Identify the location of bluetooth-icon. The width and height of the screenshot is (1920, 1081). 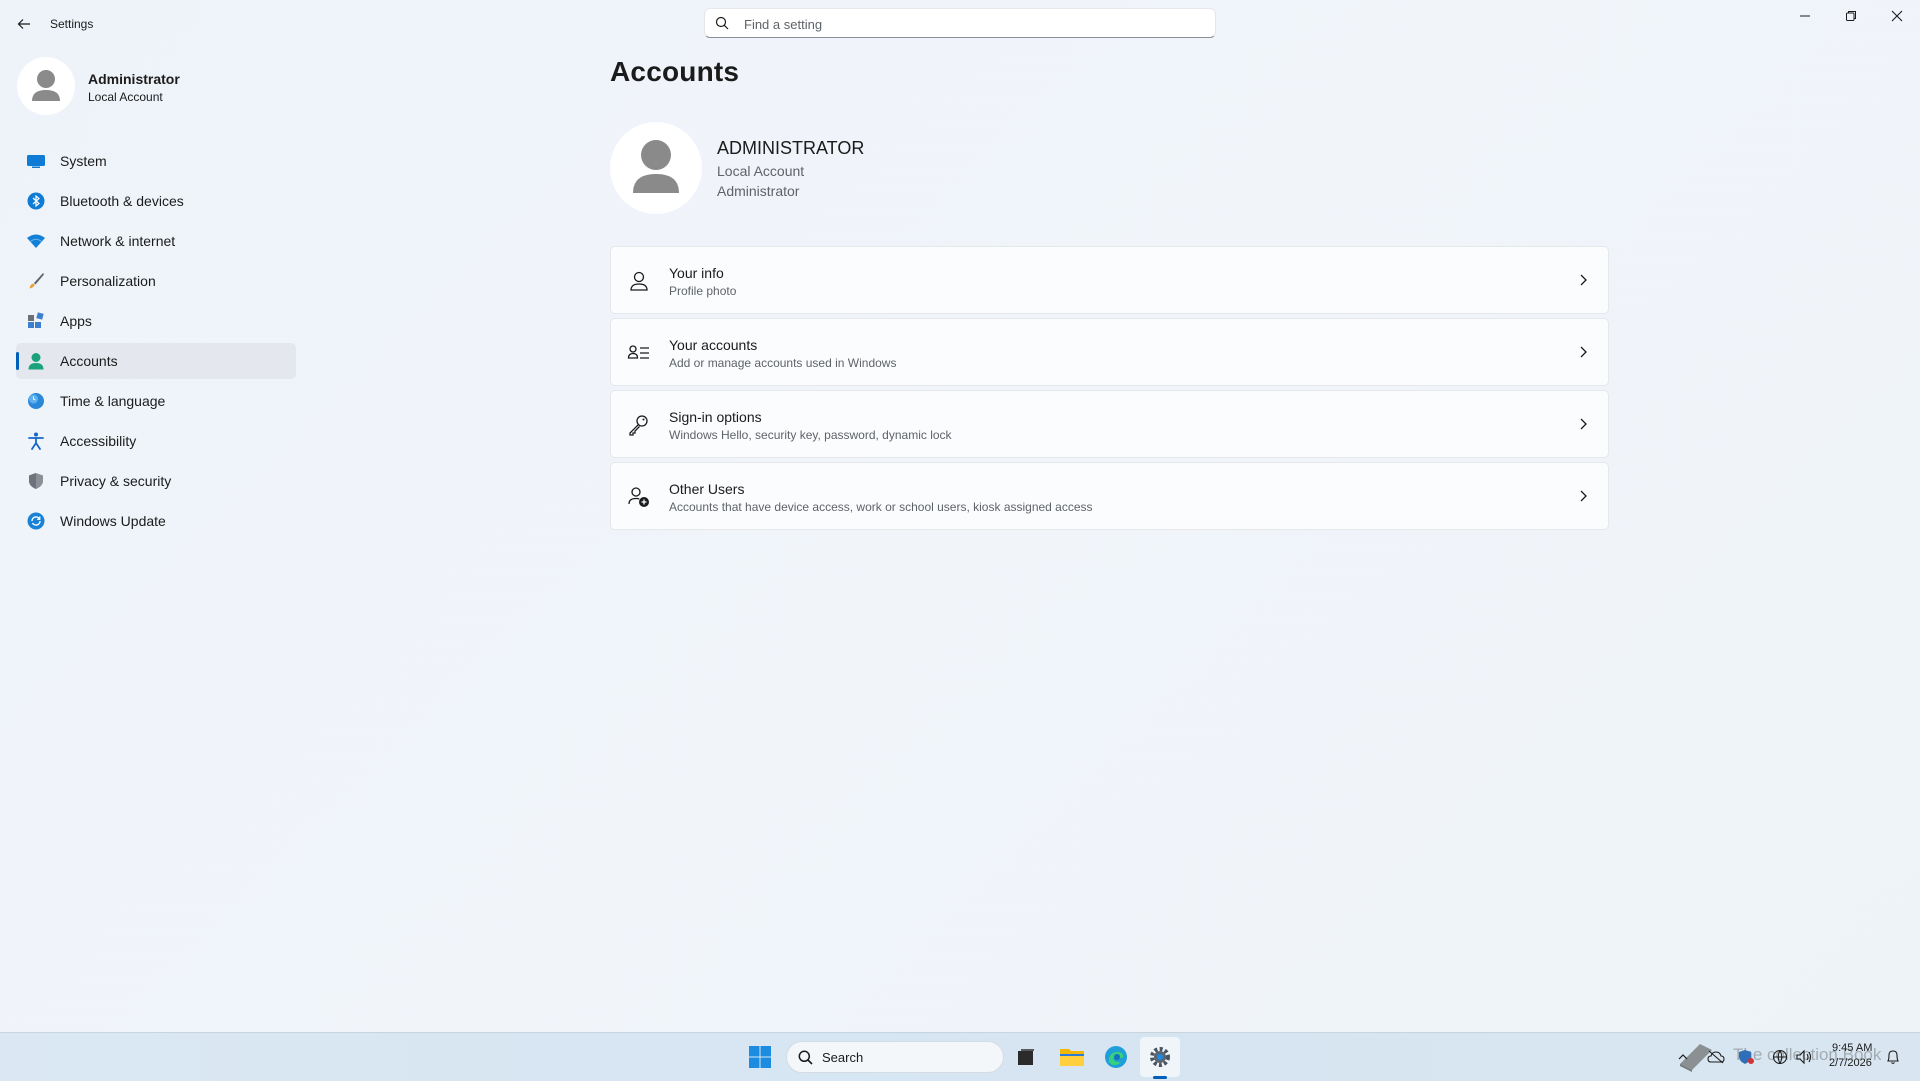
(36, 201).